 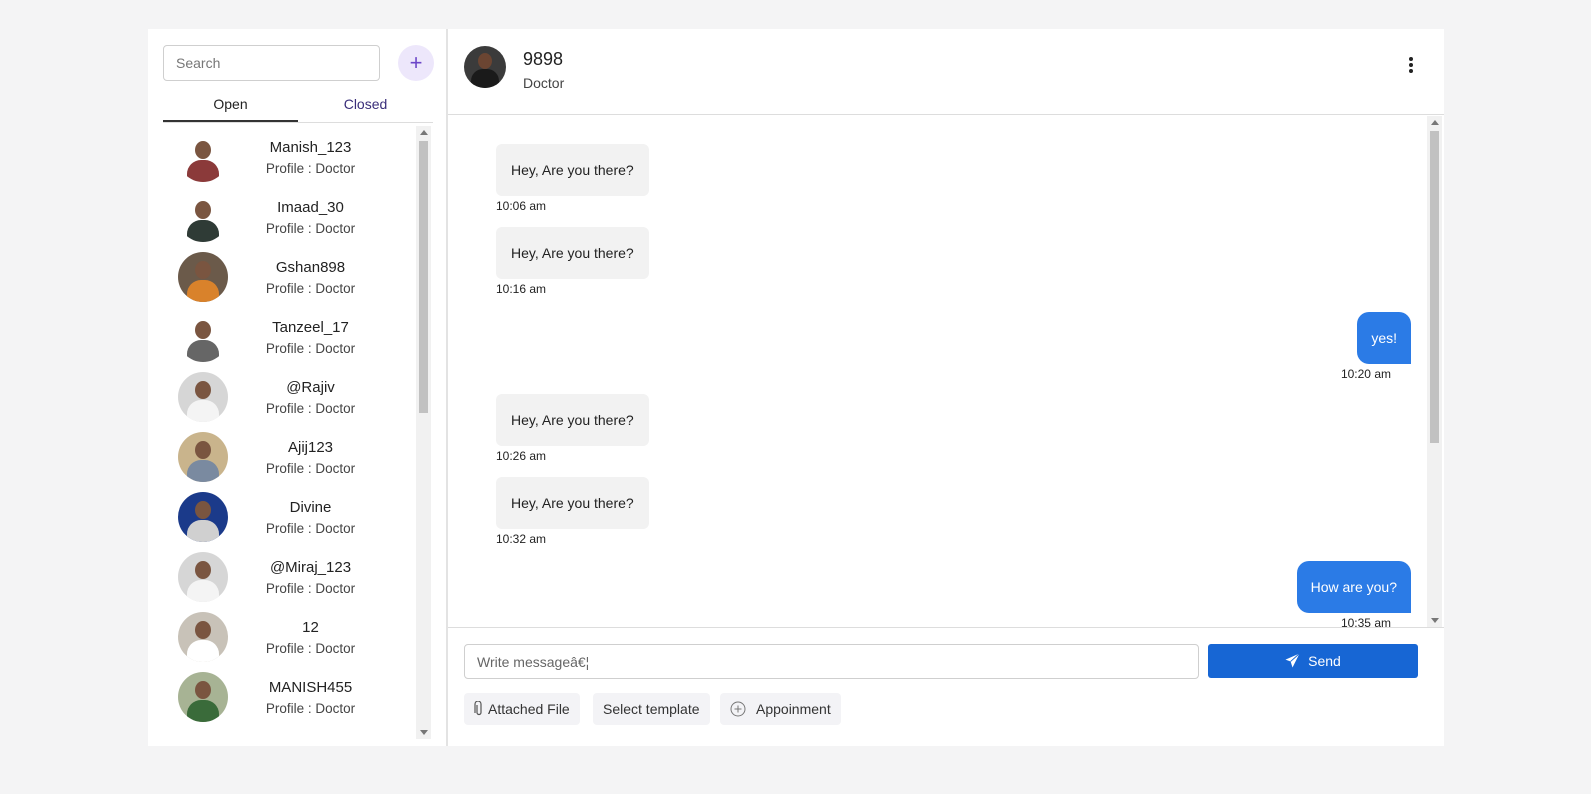 I want to click on message-time: 10:32 am, so click(x=521, y=539).